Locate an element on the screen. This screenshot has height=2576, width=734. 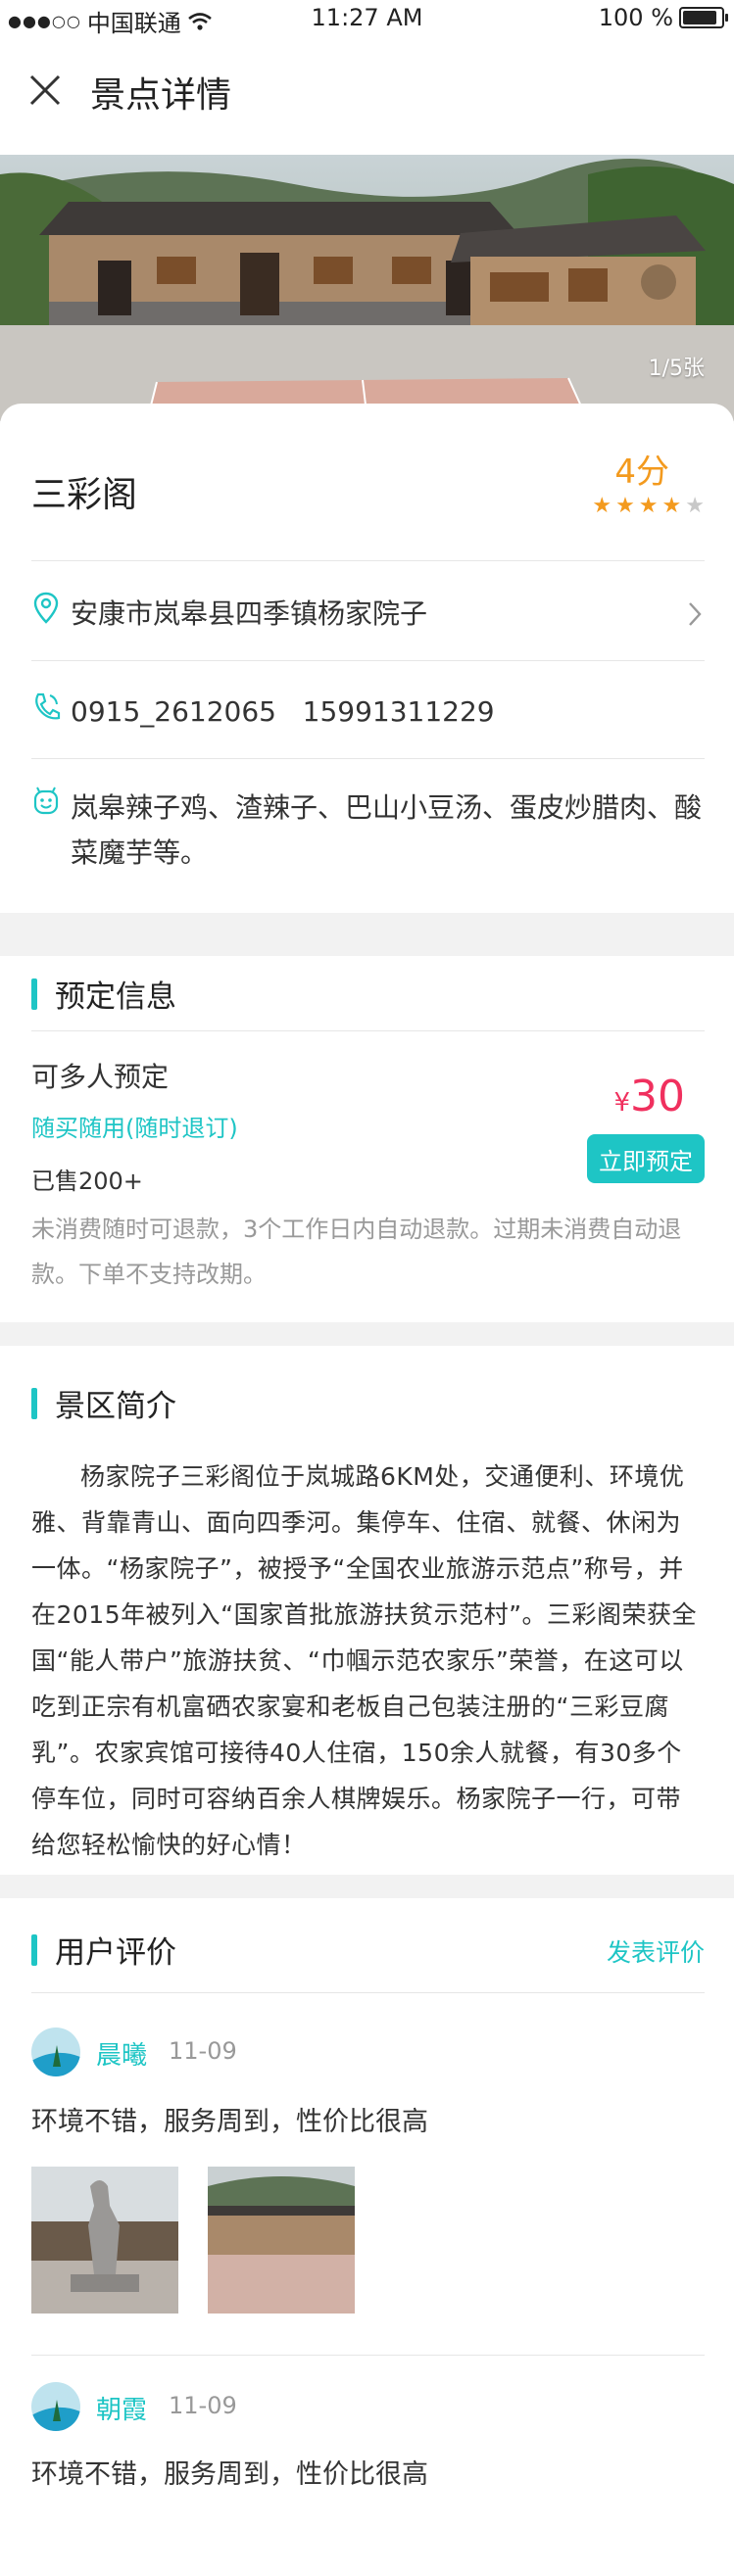
image-counter: 1/5张 is located at coordinates (676, 369).